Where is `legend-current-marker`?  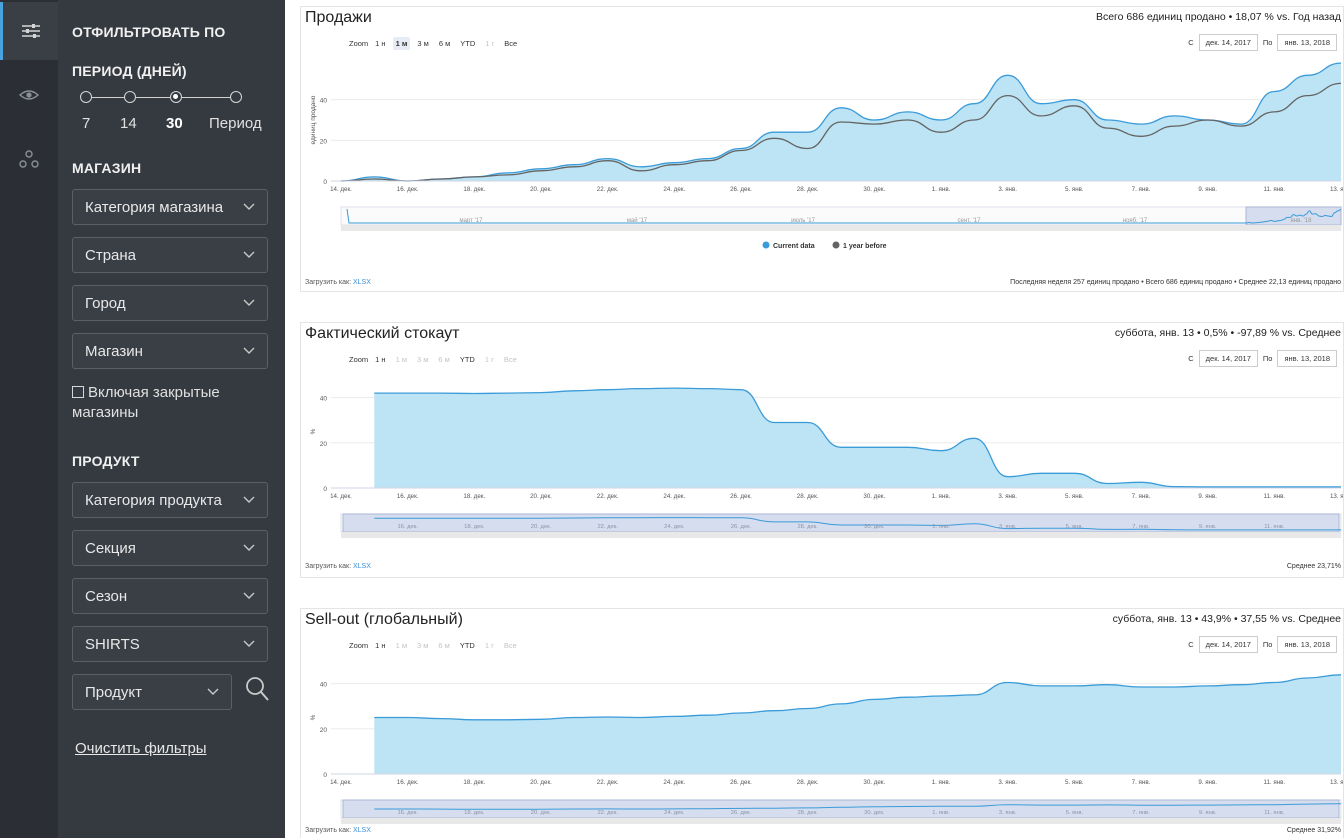 legend-current-marker is located at coordinates (766, 245).